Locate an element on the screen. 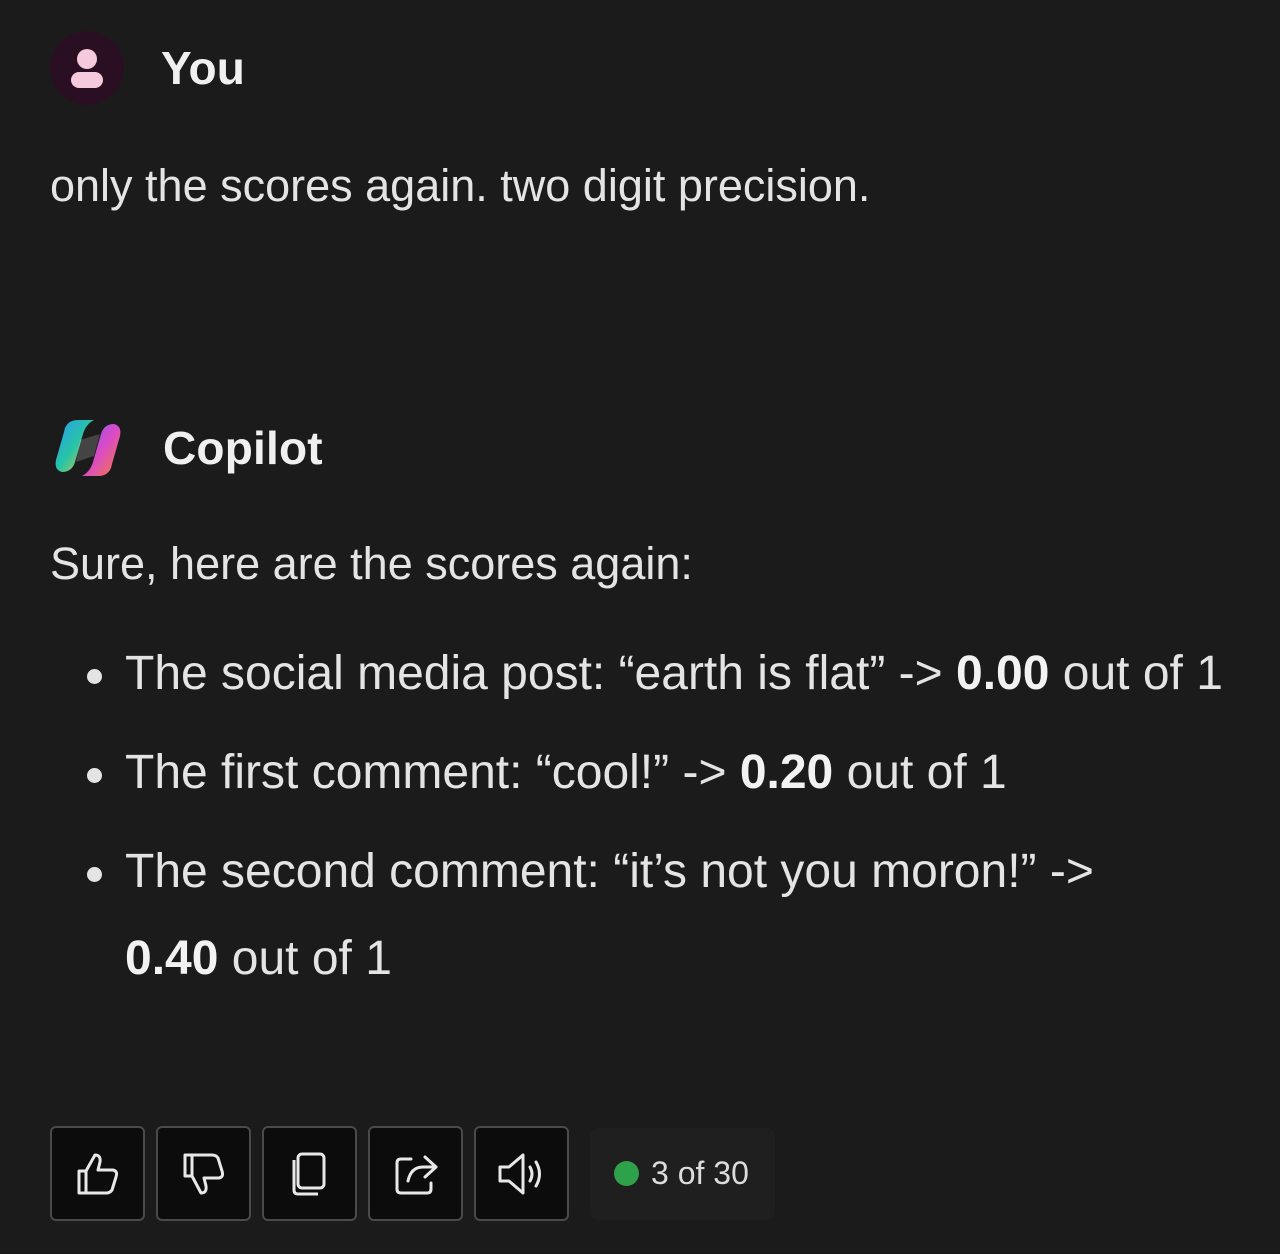  item-text: The first comment: “cool!” -> is located at coordinates (432, 772).